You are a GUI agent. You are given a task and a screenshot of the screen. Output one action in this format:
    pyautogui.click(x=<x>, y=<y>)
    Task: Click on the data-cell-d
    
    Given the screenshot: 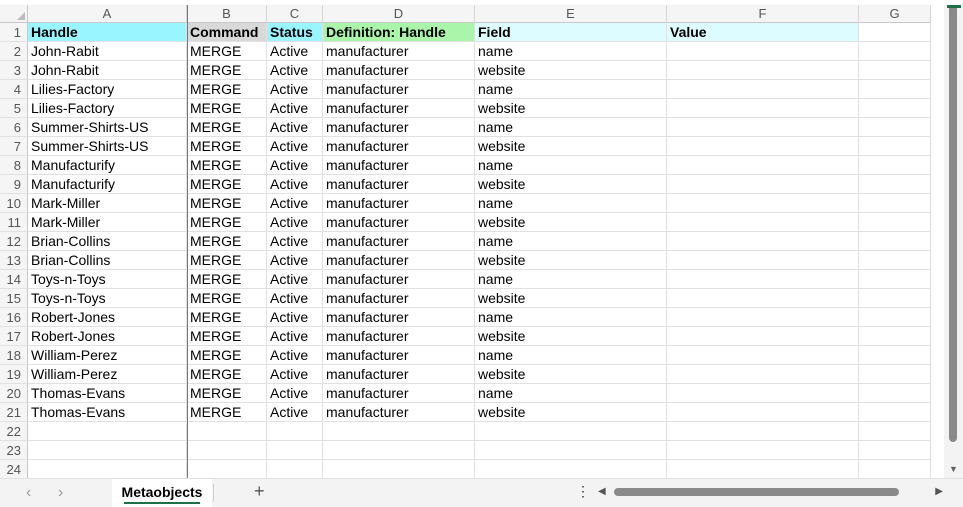 What is the action you would take?
    pyautogui.click(x=399, y=450)
    